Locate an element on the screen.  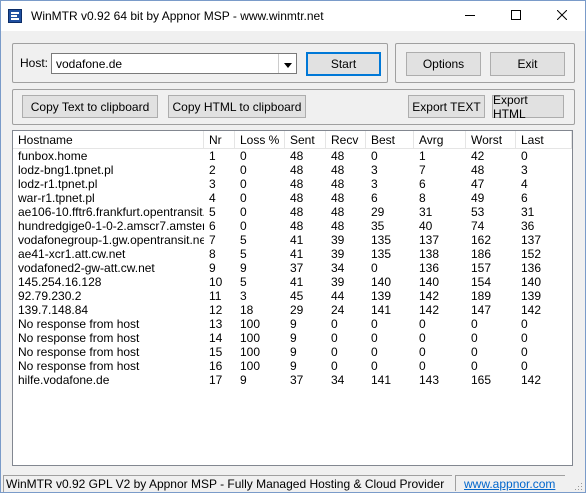
col-avrg-cell: 40 is located at coordinates (426, 226).